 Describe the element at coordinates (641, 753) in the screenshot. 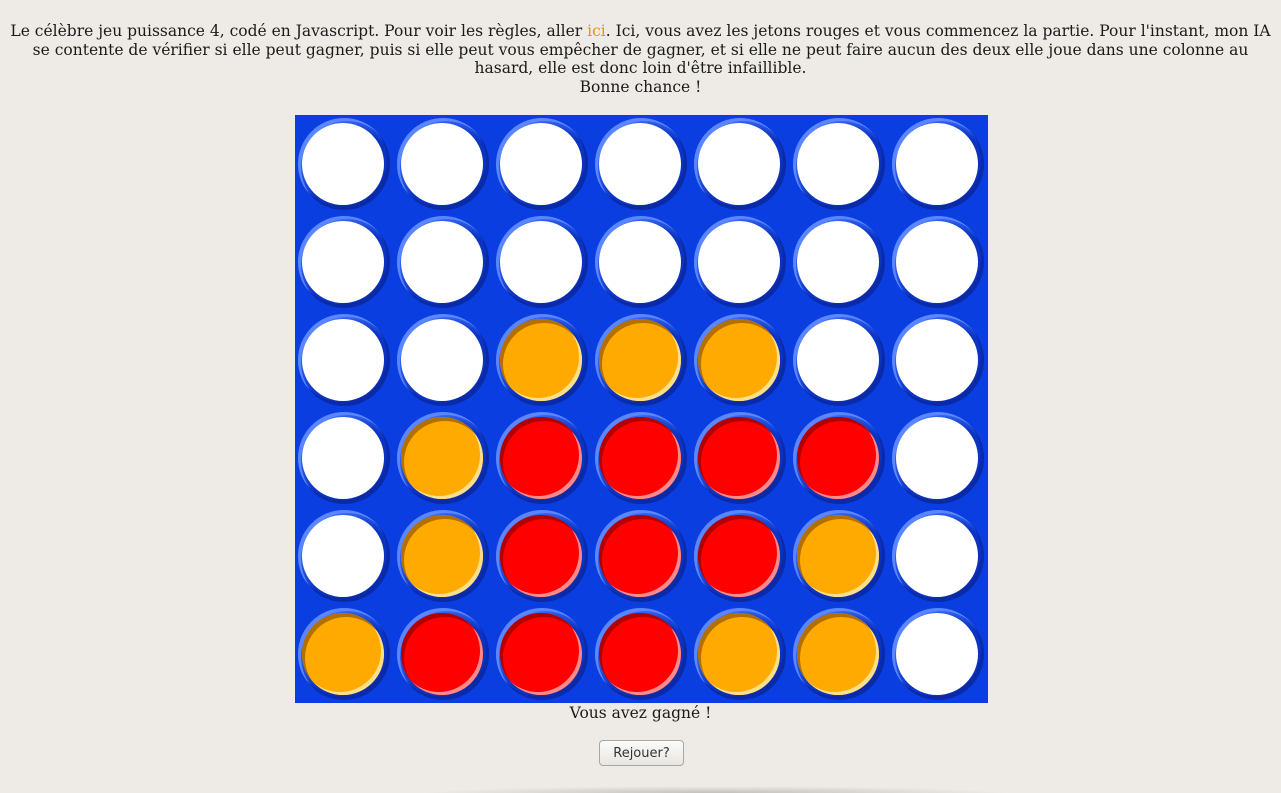

I see `replay-button: Rejouer?` at that location.